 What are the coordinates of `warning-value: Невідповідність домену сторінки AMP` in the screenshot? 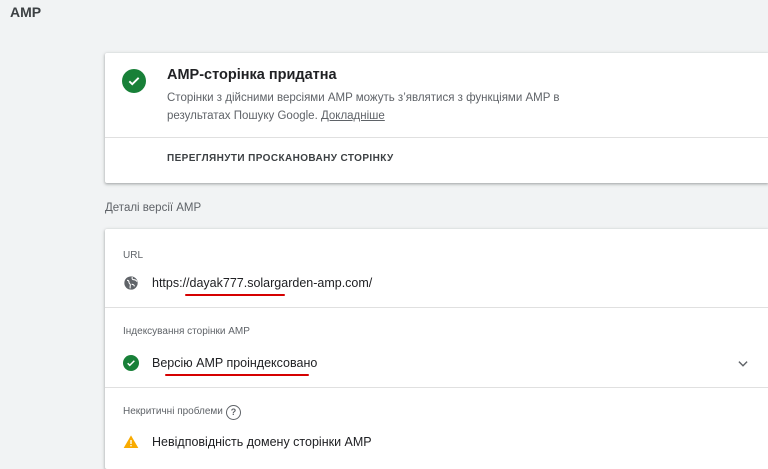 It's located at (262, 442).